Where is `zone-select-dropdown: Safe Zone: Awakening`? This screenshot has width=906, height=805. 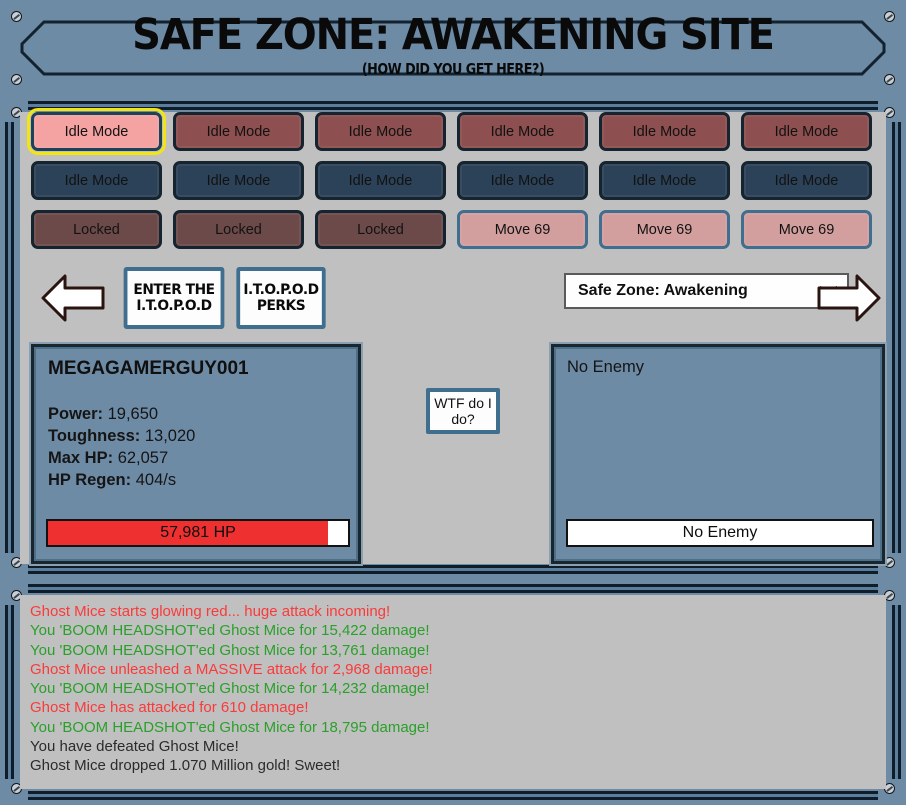 zone-select-dropdown: Safe Zone: Awakening is located at coordinates (706, 291).